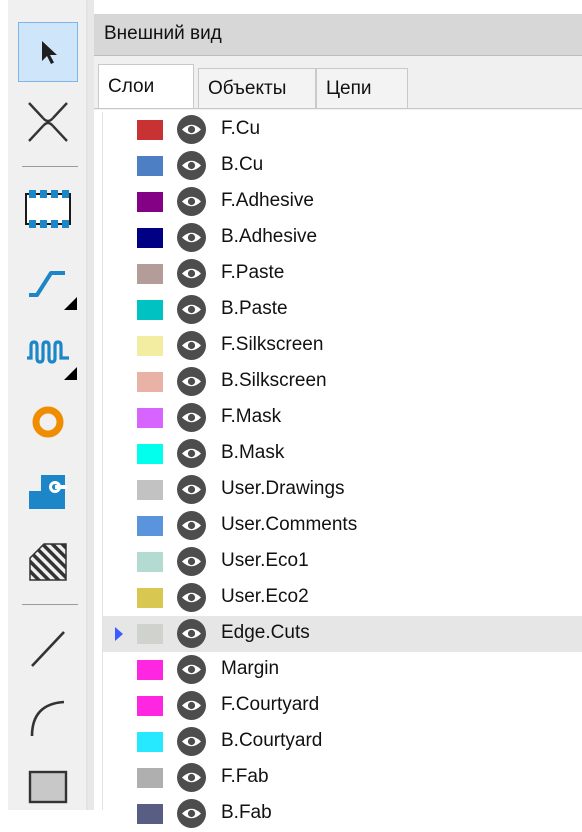 The image size is (582, 832). I want to click on tab-layers: Слои, so click(146, 86).